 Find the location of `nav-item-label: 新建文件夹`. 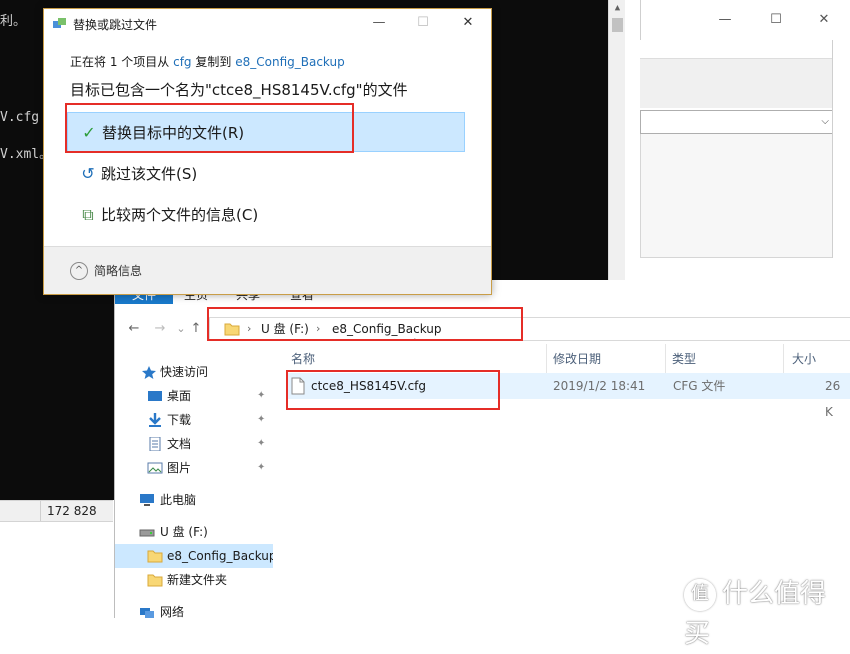

nav-item-label: 新建文件夹 is located at coordinates (197, 580).